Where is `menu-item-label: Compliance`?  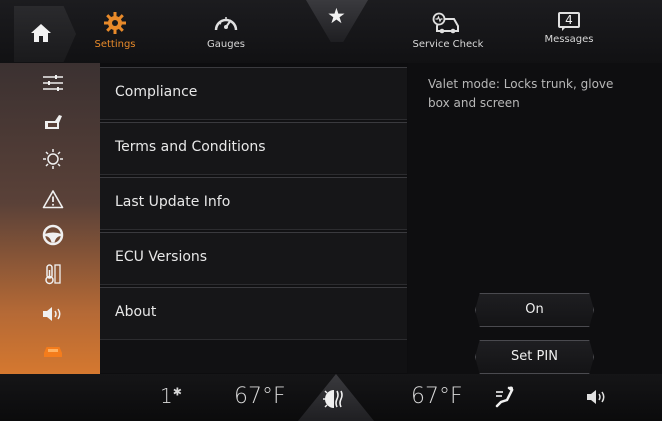
menu-item-label: Compliance is located at coordinates (156, 92).